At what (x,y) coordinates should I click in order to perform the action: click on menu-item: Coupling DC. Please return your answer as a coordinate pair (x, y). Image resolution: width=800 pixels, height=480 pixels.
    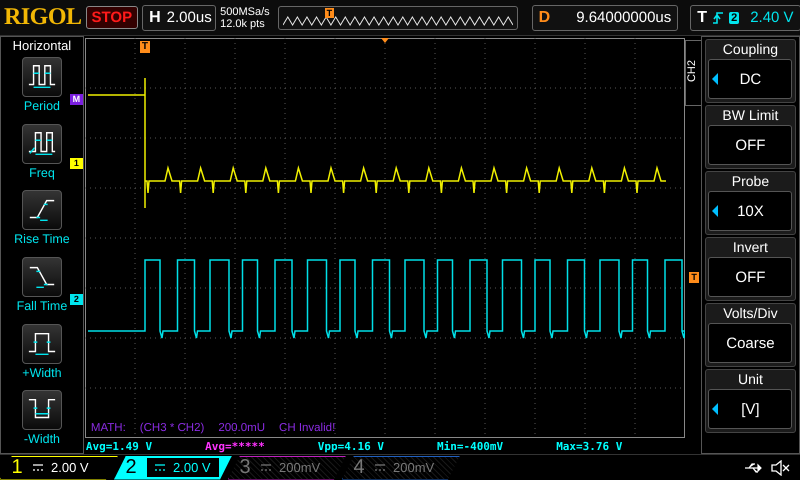
    Looking at the image, I should click on (750, 71).